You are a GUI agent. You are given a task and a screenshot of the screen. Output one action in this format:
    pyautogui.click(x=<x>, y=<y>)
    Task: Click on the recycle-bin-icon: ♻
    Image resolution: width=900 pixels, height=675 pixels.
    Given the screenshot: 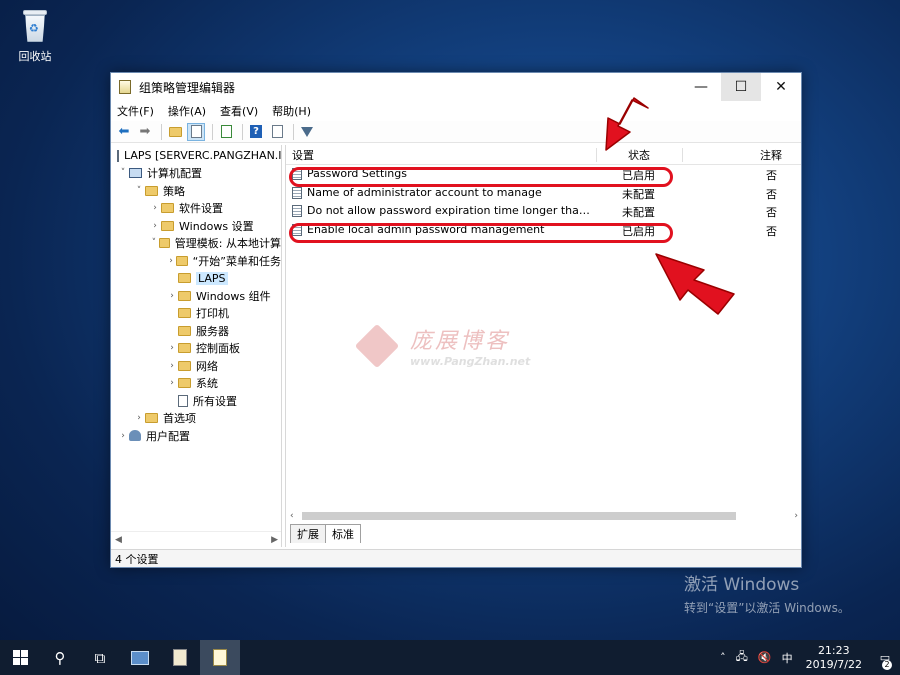 What is the action you would take?
    pyautogui.click(x=35, y=26)
    